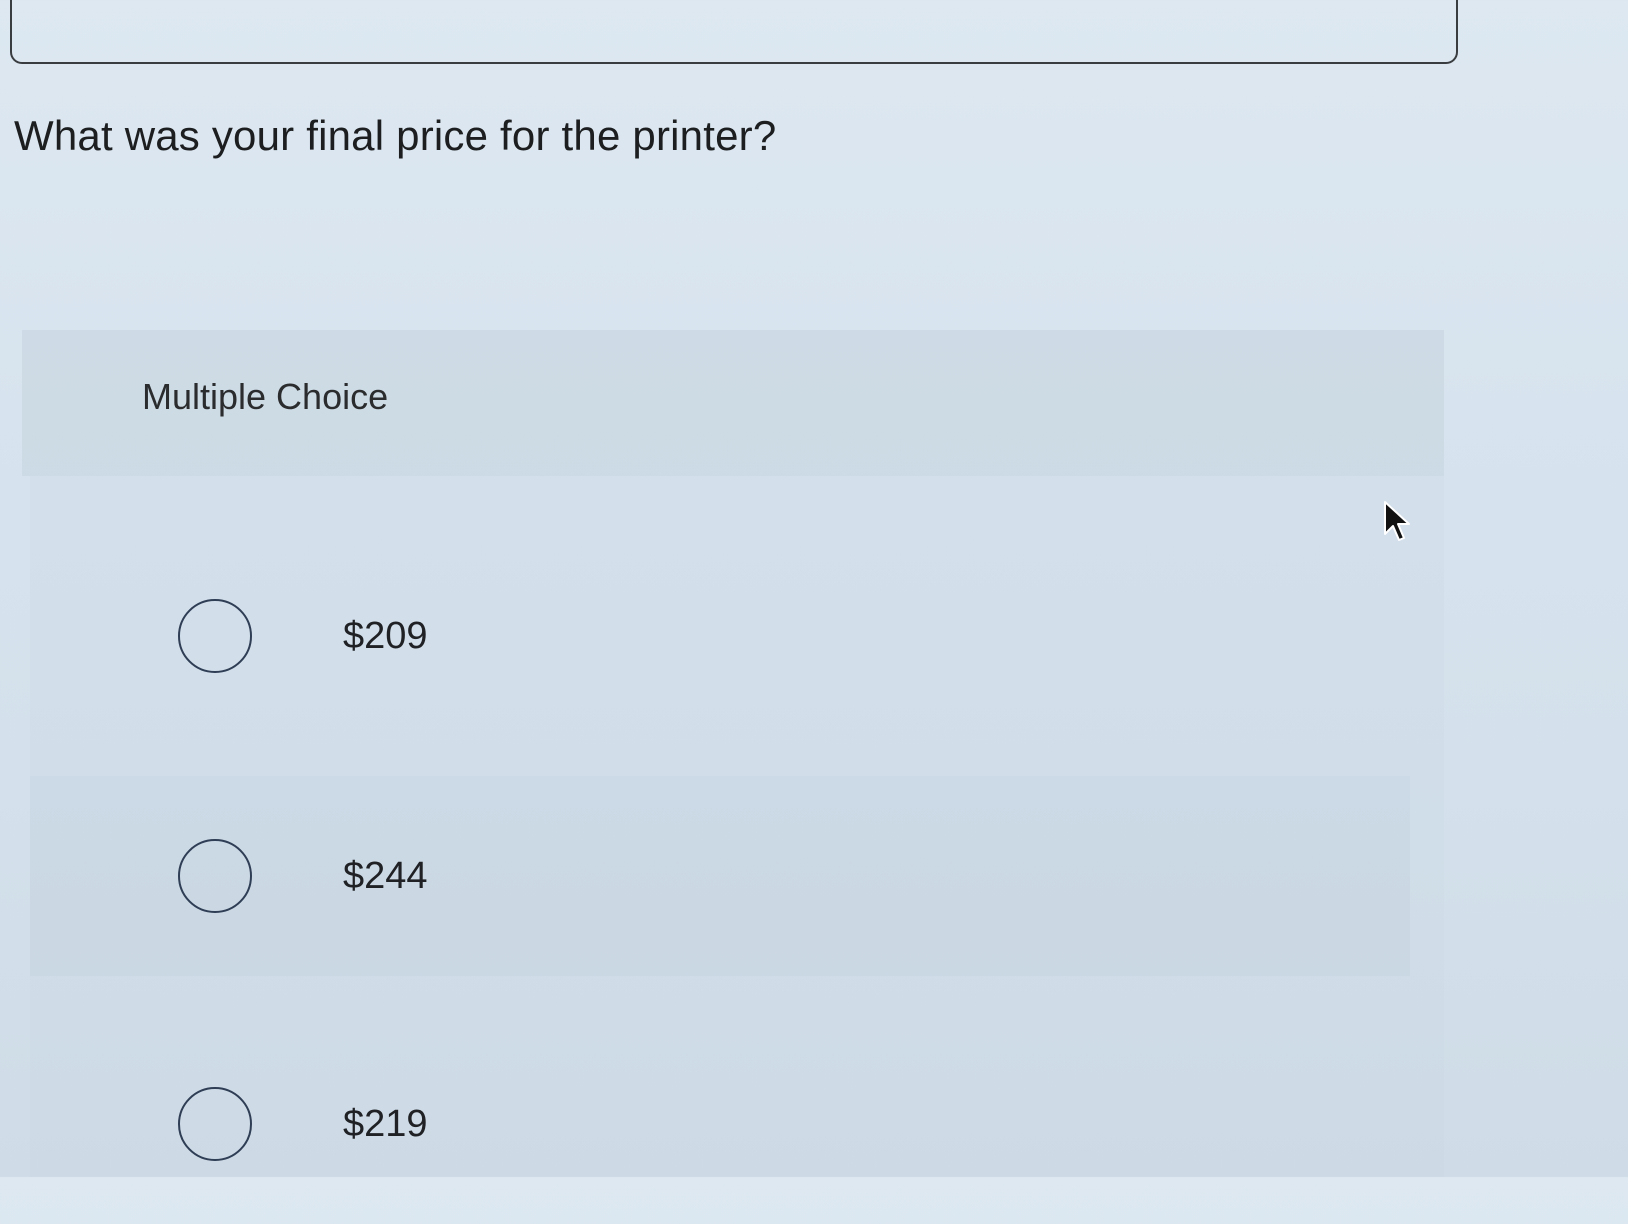 This screenshot has width=1628, height=1224. Describe the element at coordinates (720, 876) in the screenshot. I see `option-244: $244` at that location.